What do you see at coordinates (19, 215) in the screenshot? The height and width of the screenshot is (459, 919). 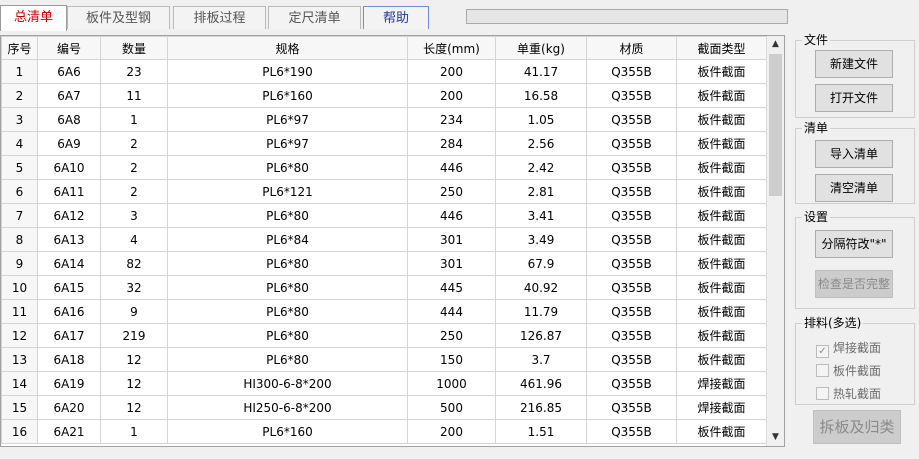 I see `table-cell: 7` at bounding box center [19, 215].